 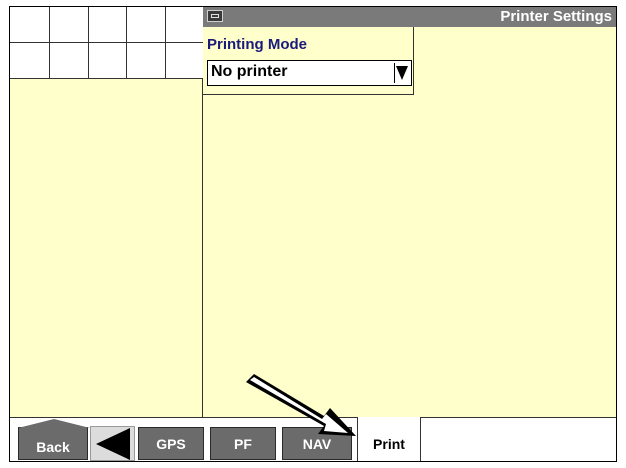 What do you see at coordinates (409, 17) in the screenshot?
I see `title-bar: Printer Settings` at bounding box center [409, 17].